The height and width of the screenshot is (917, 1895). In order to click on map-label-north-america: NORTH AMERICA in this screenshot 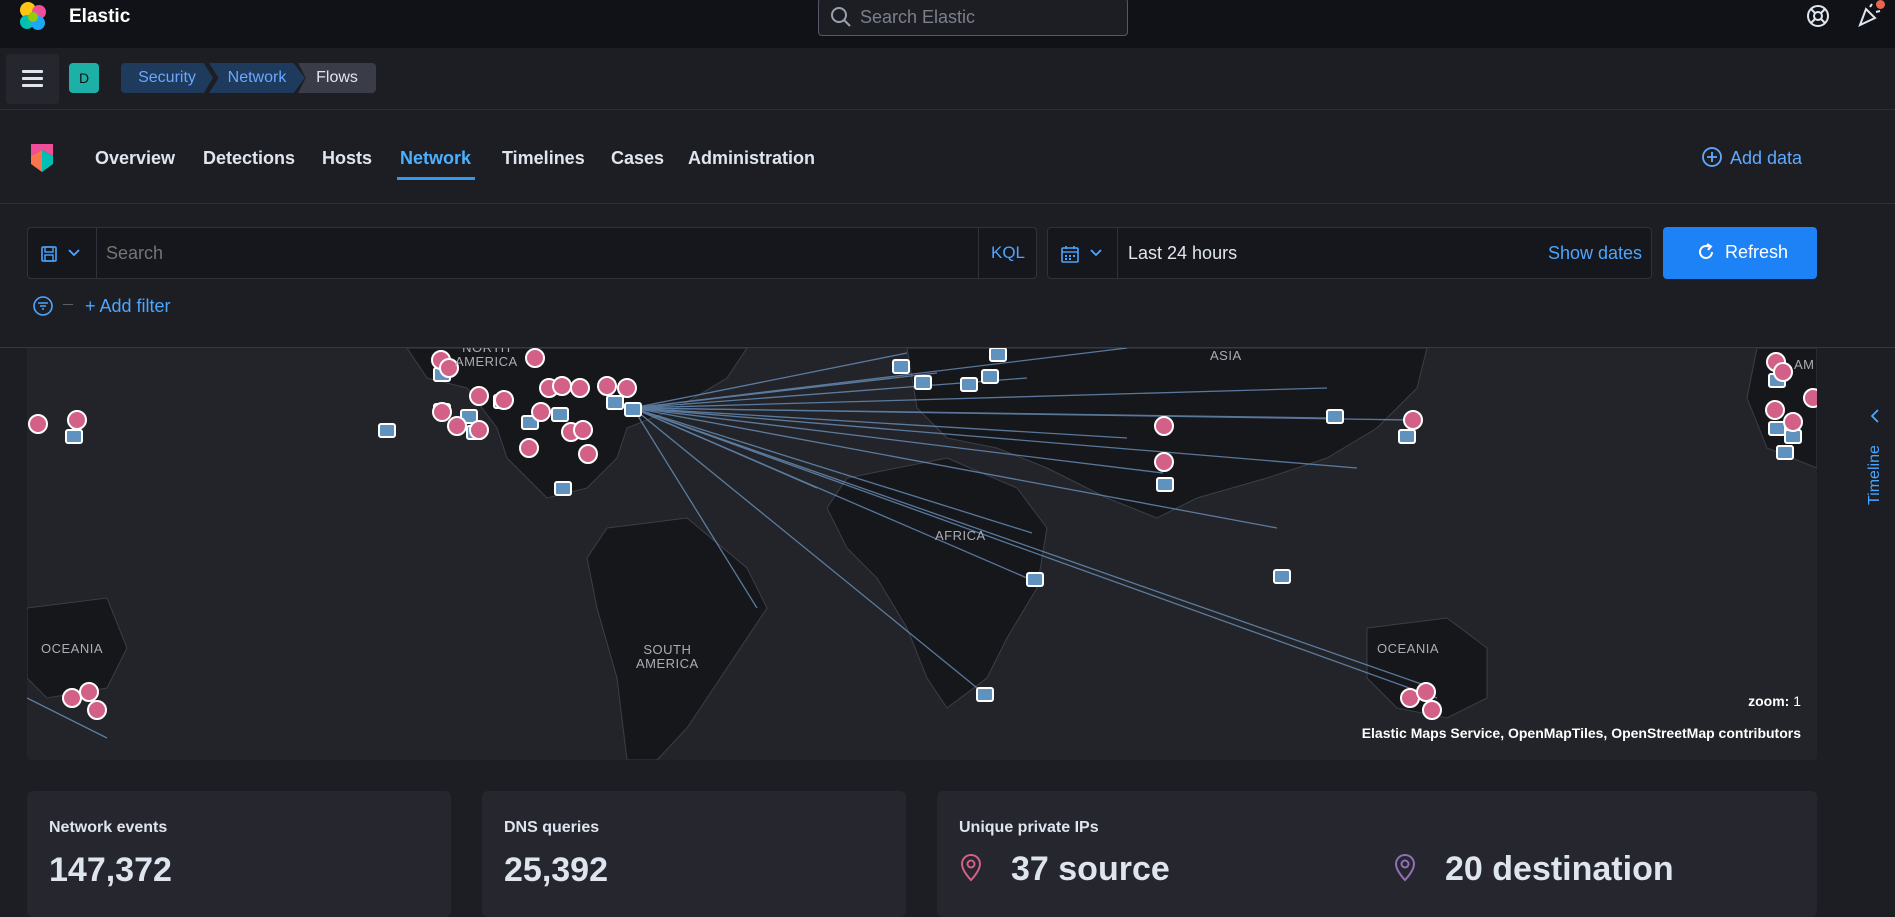, I will do `click(486, 358)`.